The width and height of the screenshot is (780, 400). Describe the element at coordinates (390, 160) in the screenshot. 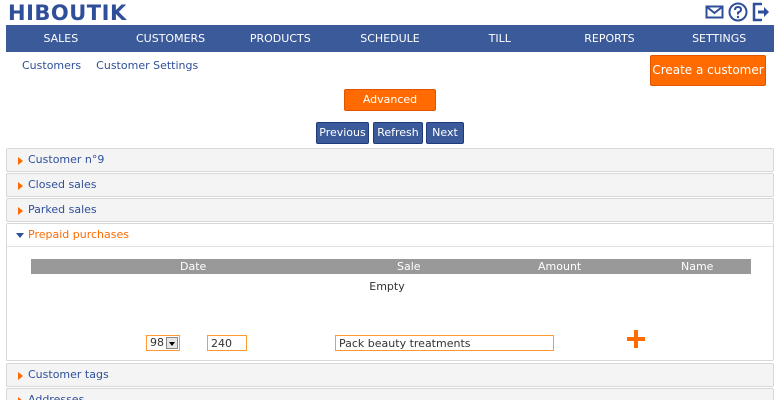

I see `panel-customer: Customer n°9` at that location.